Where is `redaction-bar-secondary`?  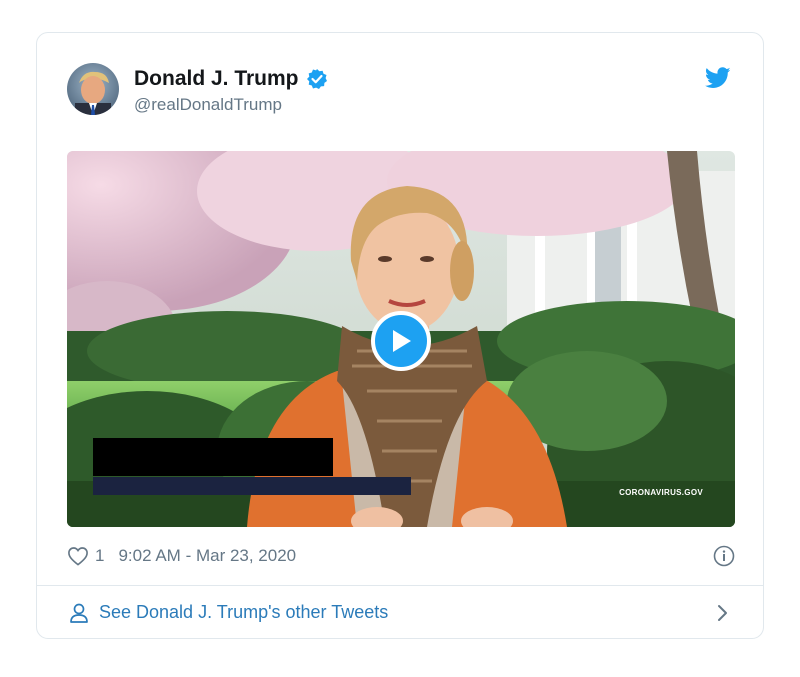 redaction-bar-secondary is located at coordinates (252, 486).